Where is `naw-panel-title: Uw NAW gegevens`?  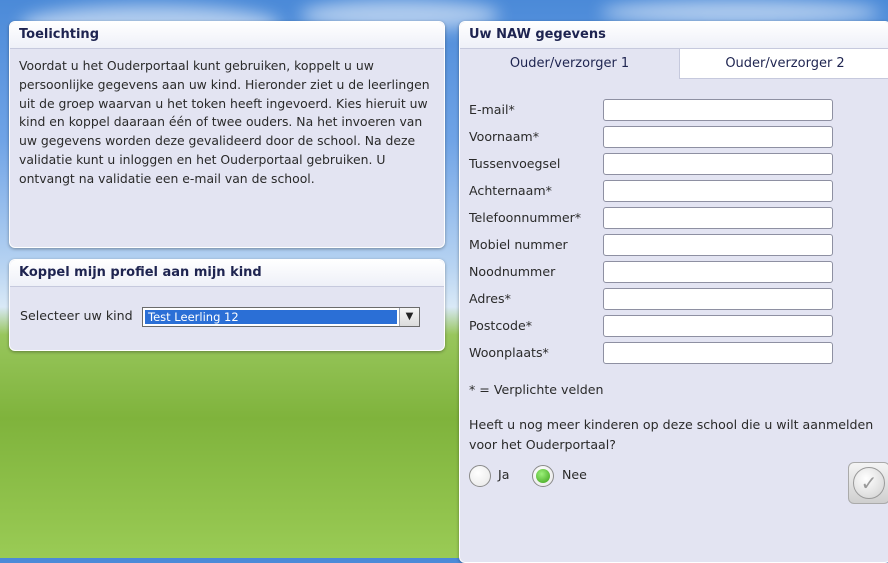
naw-panel-title: Uw NAW gegevens is located at coordinates (674, 35).